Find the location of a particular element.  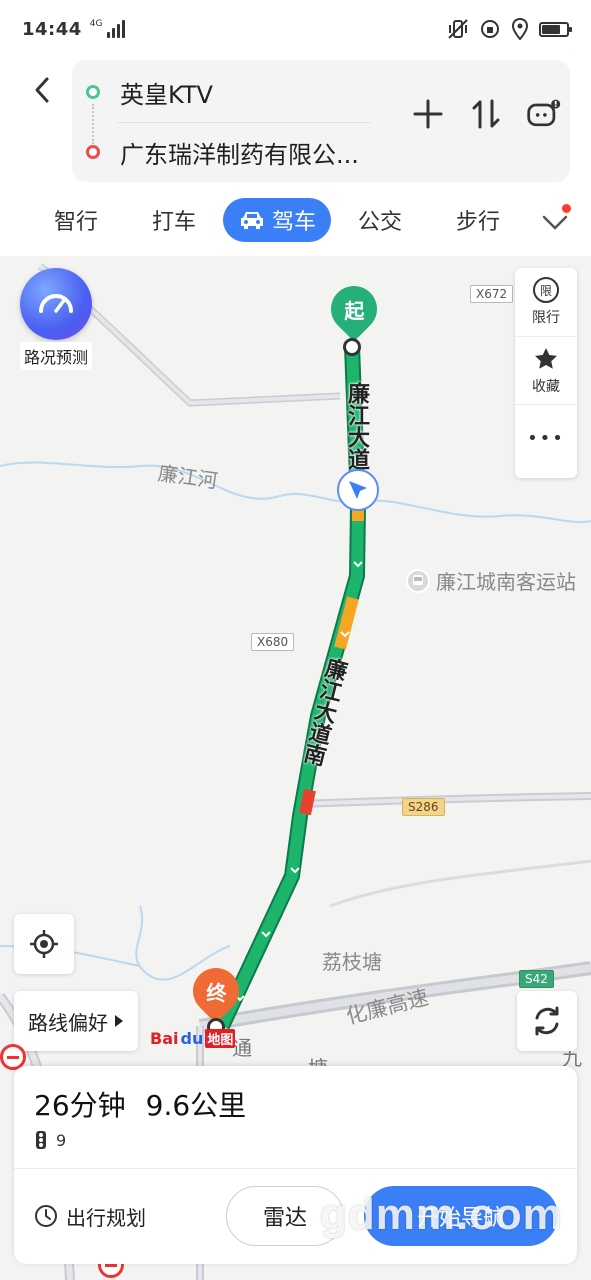

start-navigation-button: 开始导航 is located at coordinates (461, 1216).